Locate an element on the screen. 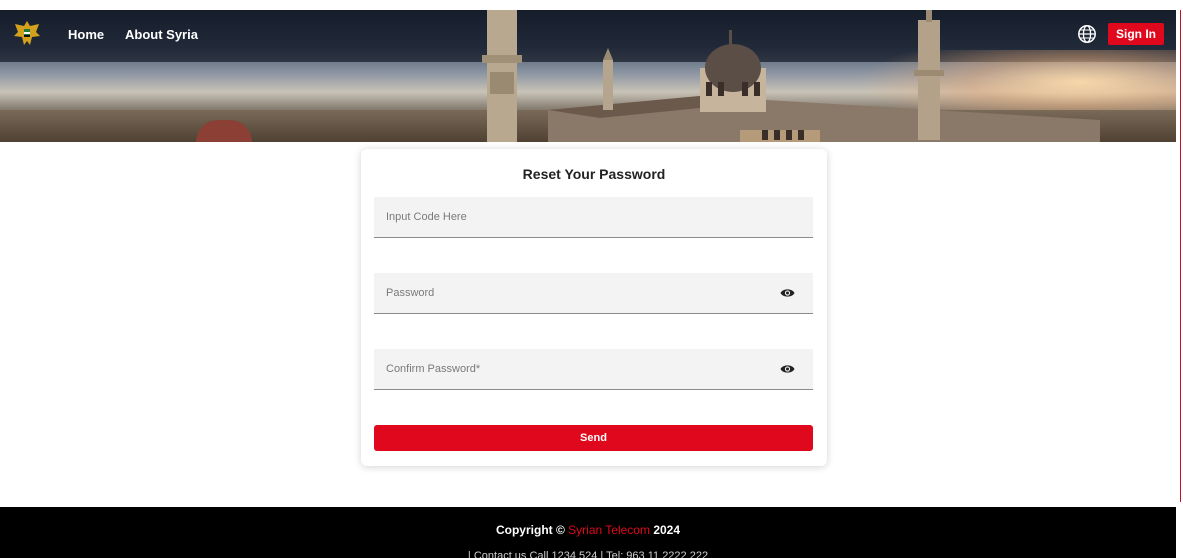 Image resolution: width=1183 pixels, height=558 pixels. card-title: Reset Your Password is located at coordinates (594, 174).